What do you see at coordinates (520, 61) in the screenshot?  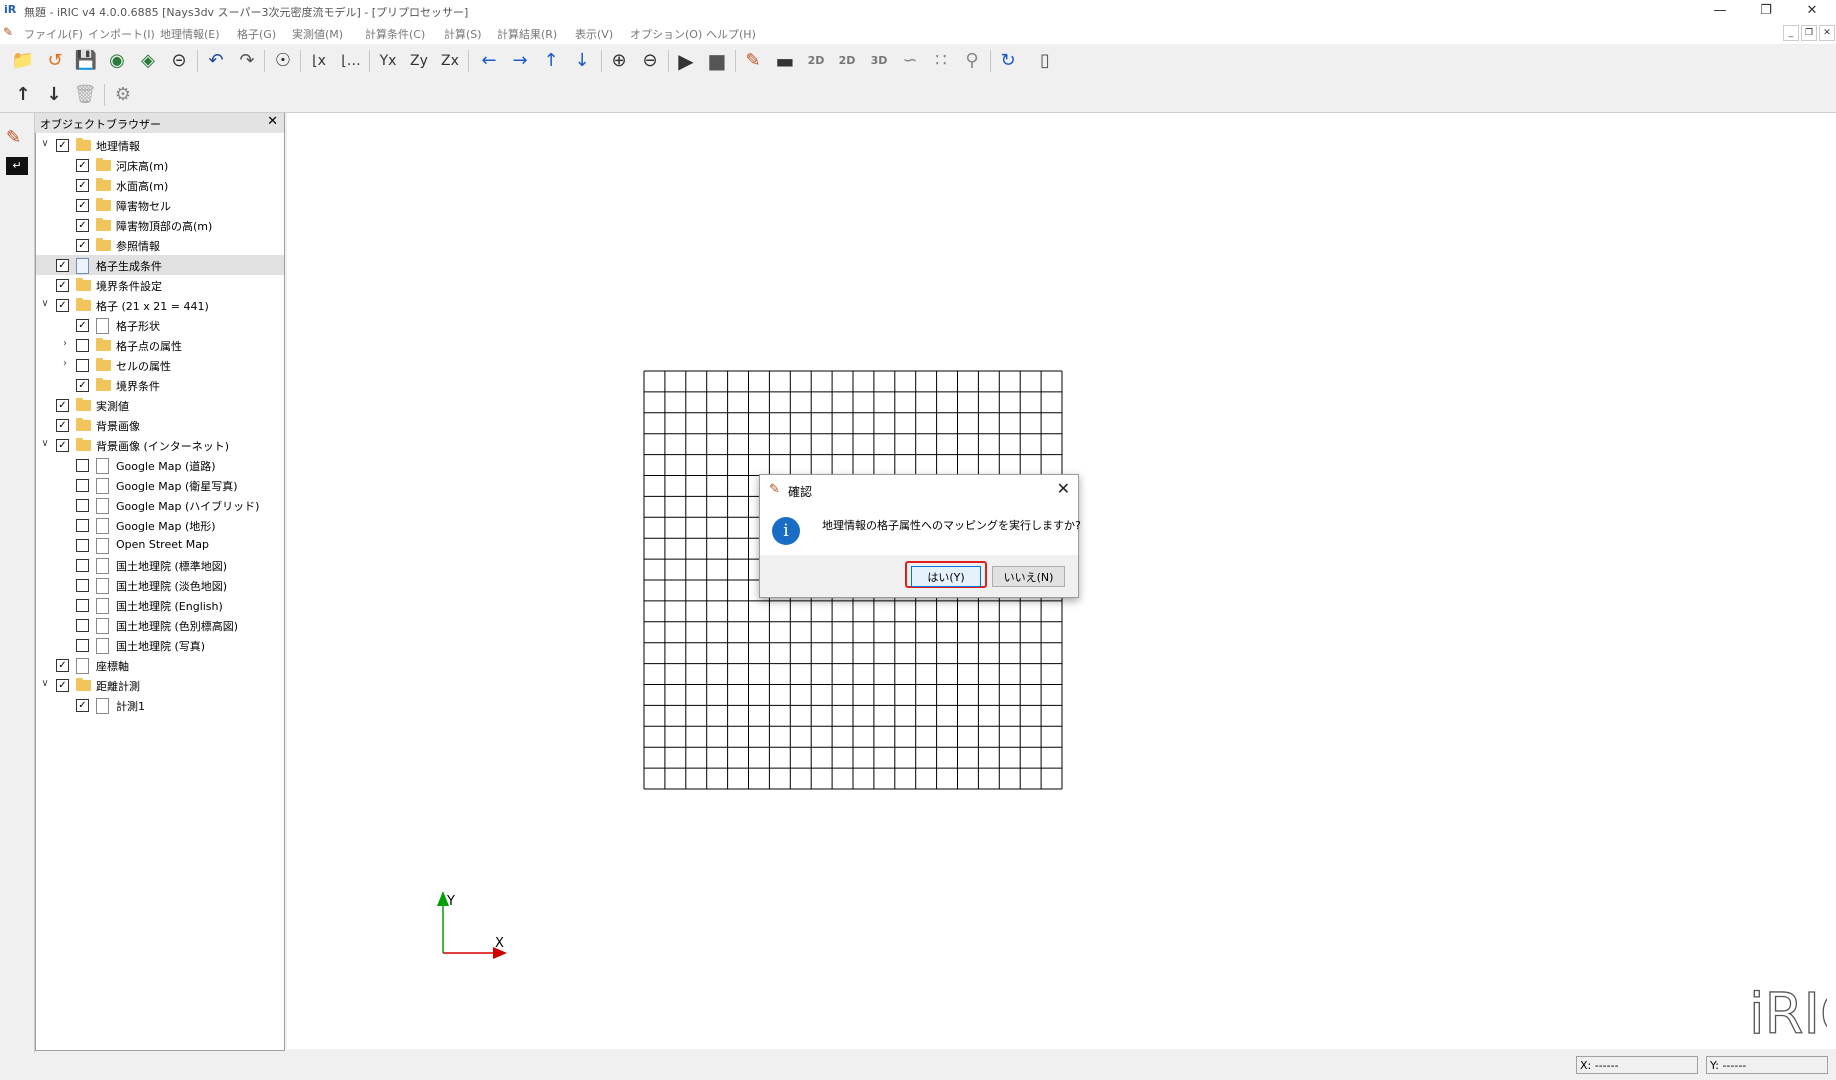 I see `right-arrow-icon: →` at bounding box center [520, 61].